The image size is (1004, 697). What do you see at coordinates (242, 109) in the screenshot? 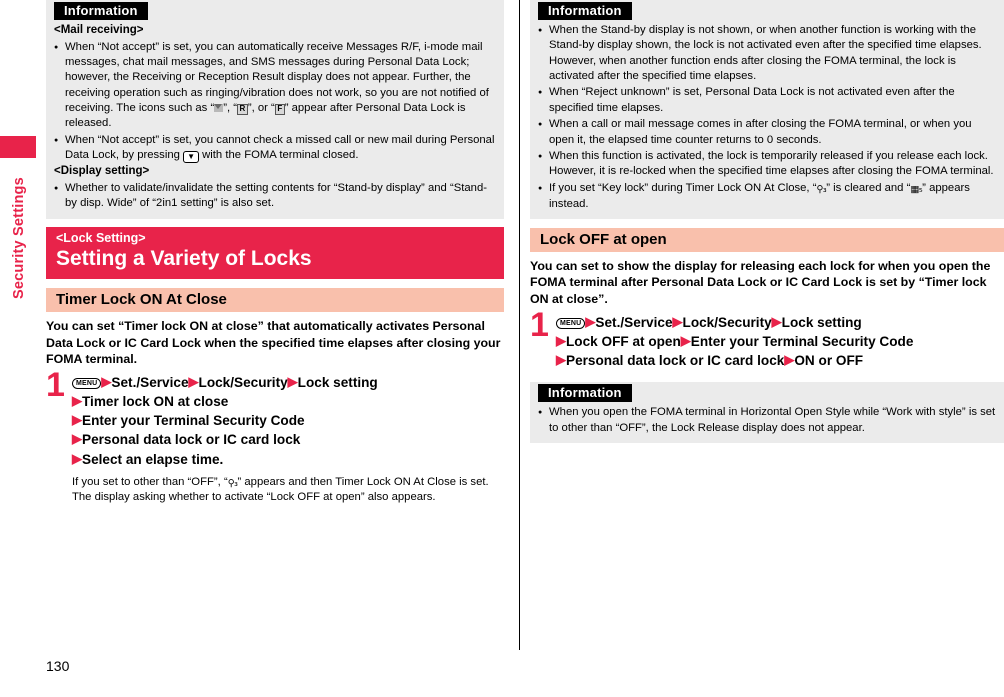
I see `messages-r-icon: R` at bounding box center [242, 109].